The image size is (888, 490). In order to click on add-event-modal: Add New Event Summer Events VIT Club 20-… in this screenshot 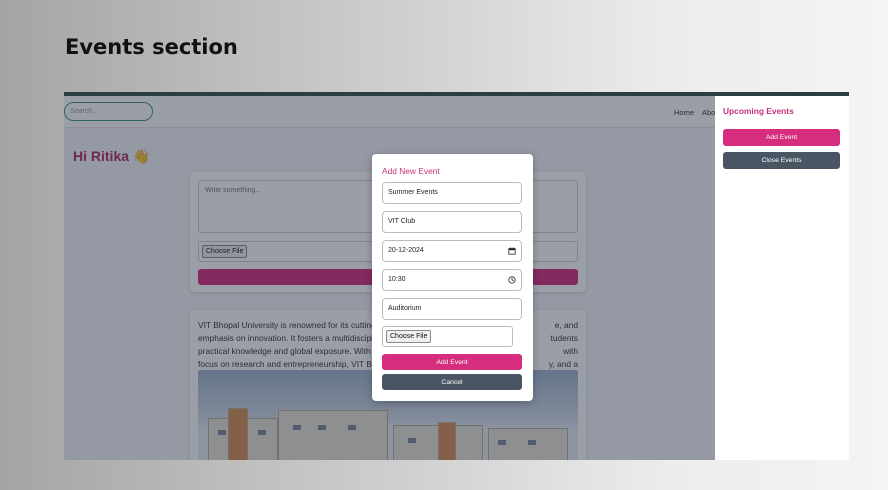, I will do `click(452, 277)`.